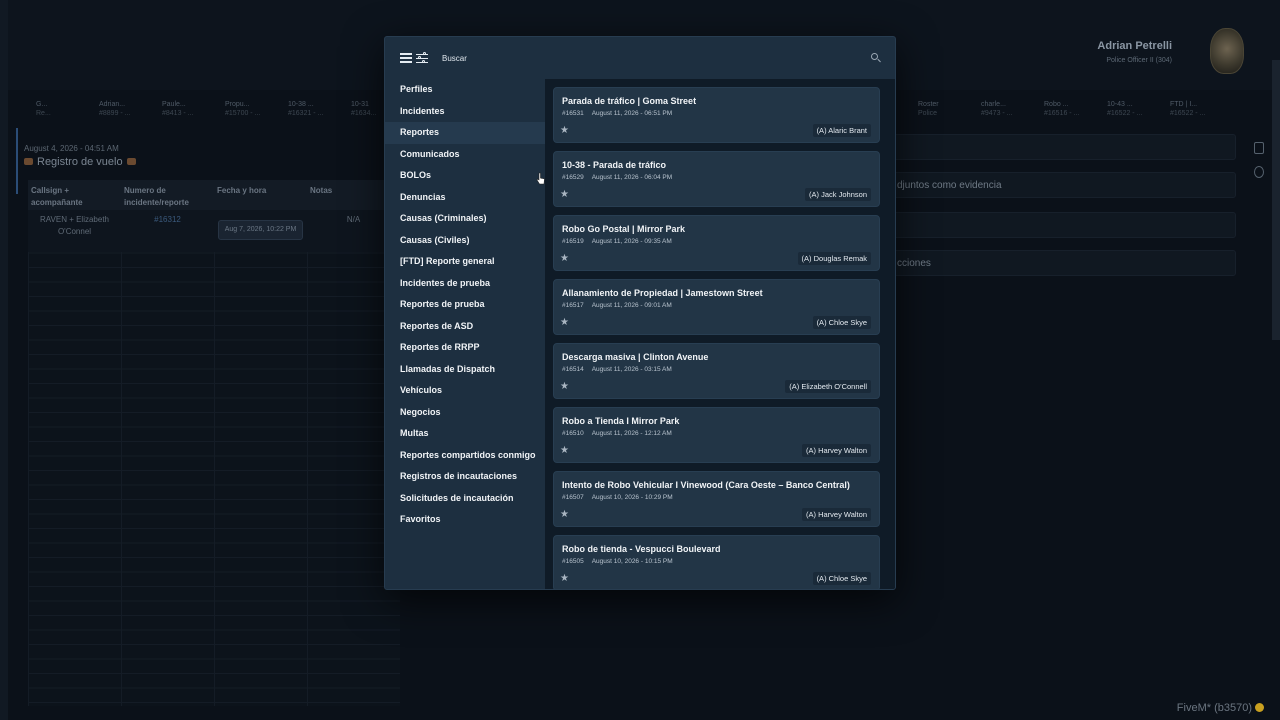 The width and height of the screenshot is (1280, 720). I want to click on result-id: #16529, so click(573, 177).